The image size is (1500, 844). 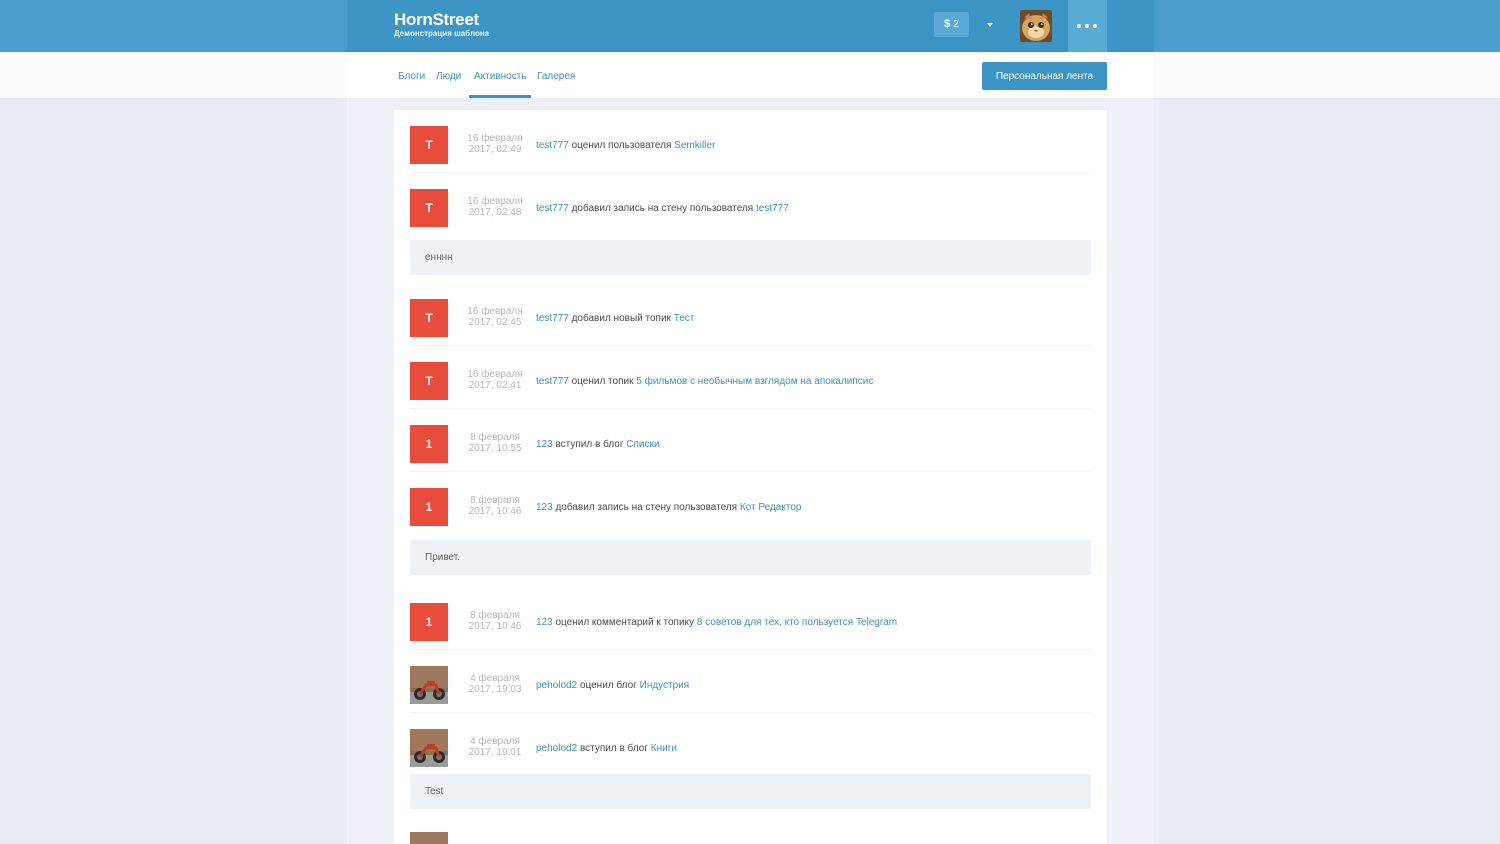 I want to click on time-line: 2017, 02:49, so click(x=495, y=149).